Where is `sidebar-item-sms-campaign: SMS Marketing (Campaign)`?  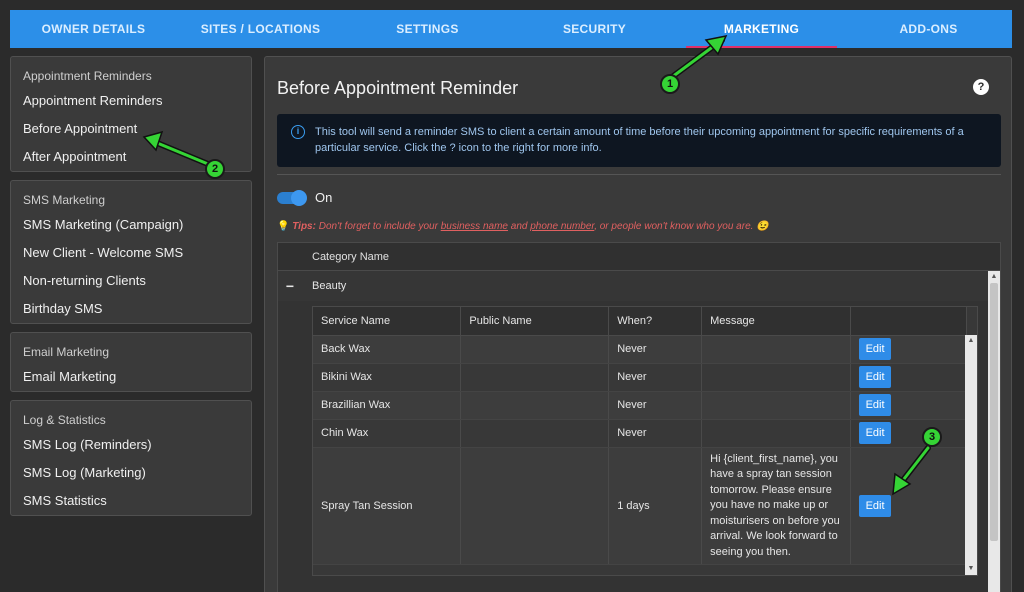 sidebar-item-sms-campaign: SMS Marketing (Campaign) is located at coordinates (131, 225).